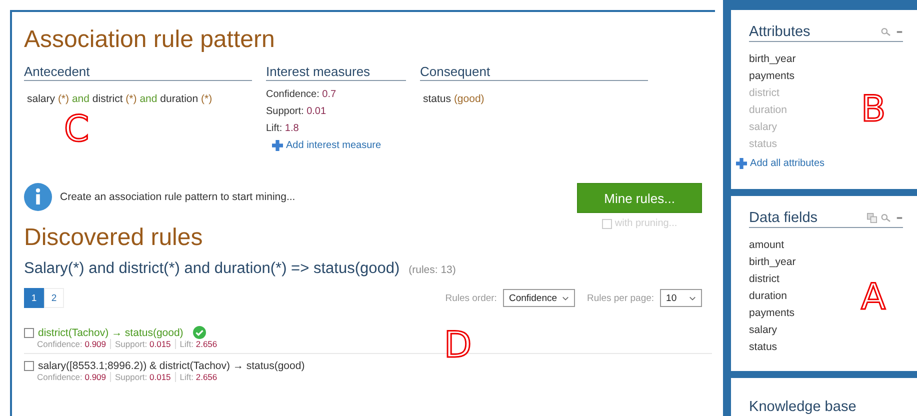 The height and width of the screenshot is (416, 917). I want to click on annotation-letter: A, so click(873, 298).